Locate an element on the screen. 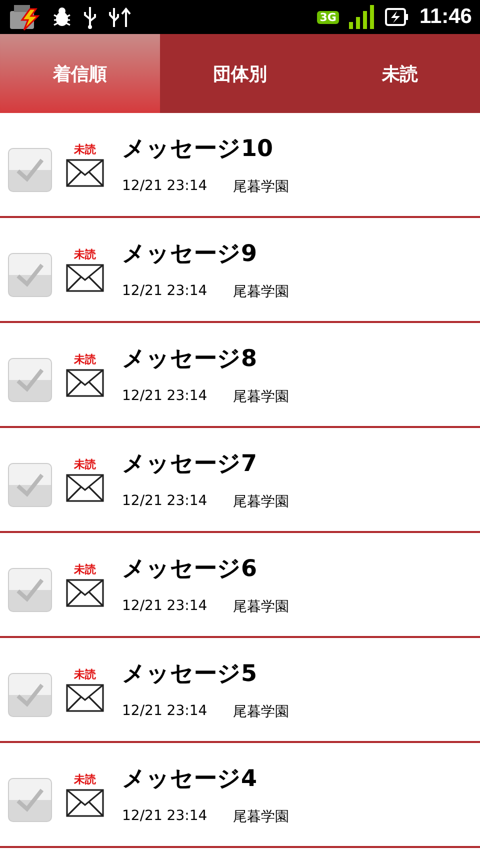  message-row: 未読 メッセージ7 12/21 23:14 尾暮学園 is located at coordinates (240, 480).